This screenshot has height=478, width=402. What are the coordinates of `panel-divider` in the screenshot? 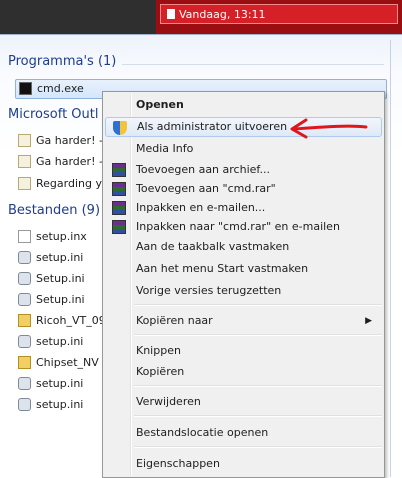 It's located at (390, 258).